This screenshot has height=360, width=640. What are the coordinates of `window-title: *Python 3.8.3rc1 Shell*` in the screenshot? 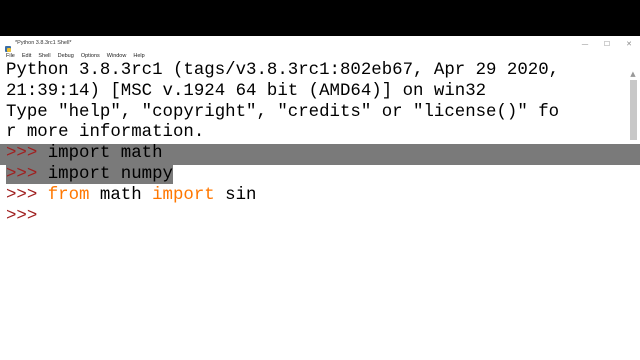 It's located at (43, 43).